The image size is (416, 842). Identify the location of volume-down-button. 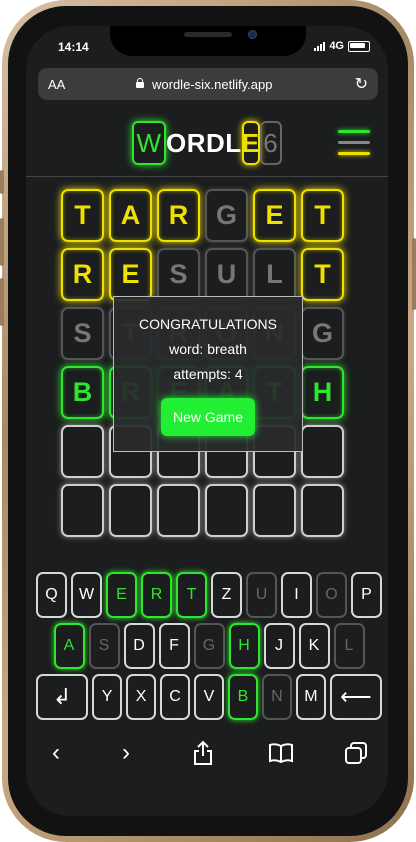
(2, 302).